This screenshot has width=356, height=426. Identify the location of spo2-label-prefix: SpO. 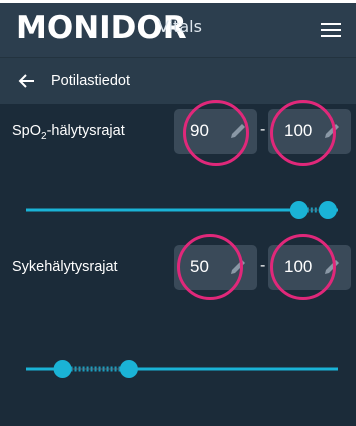
(27, 131).